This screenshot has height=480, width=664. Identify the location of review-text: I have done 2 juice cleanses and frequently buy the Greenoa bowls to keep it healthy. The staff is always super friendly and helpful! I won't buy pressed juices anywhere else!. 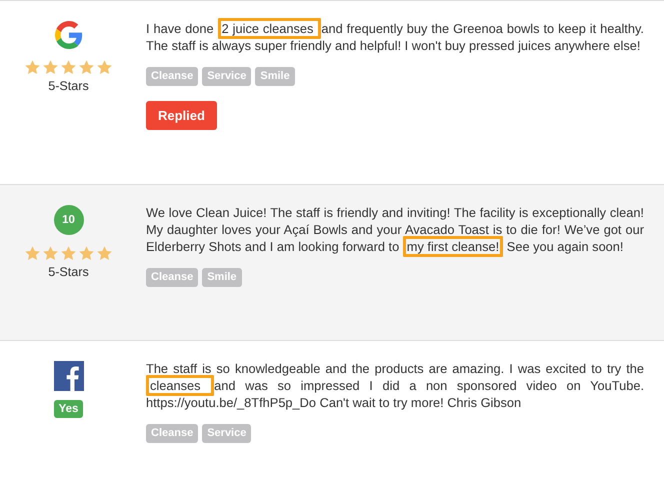
(395, 37).